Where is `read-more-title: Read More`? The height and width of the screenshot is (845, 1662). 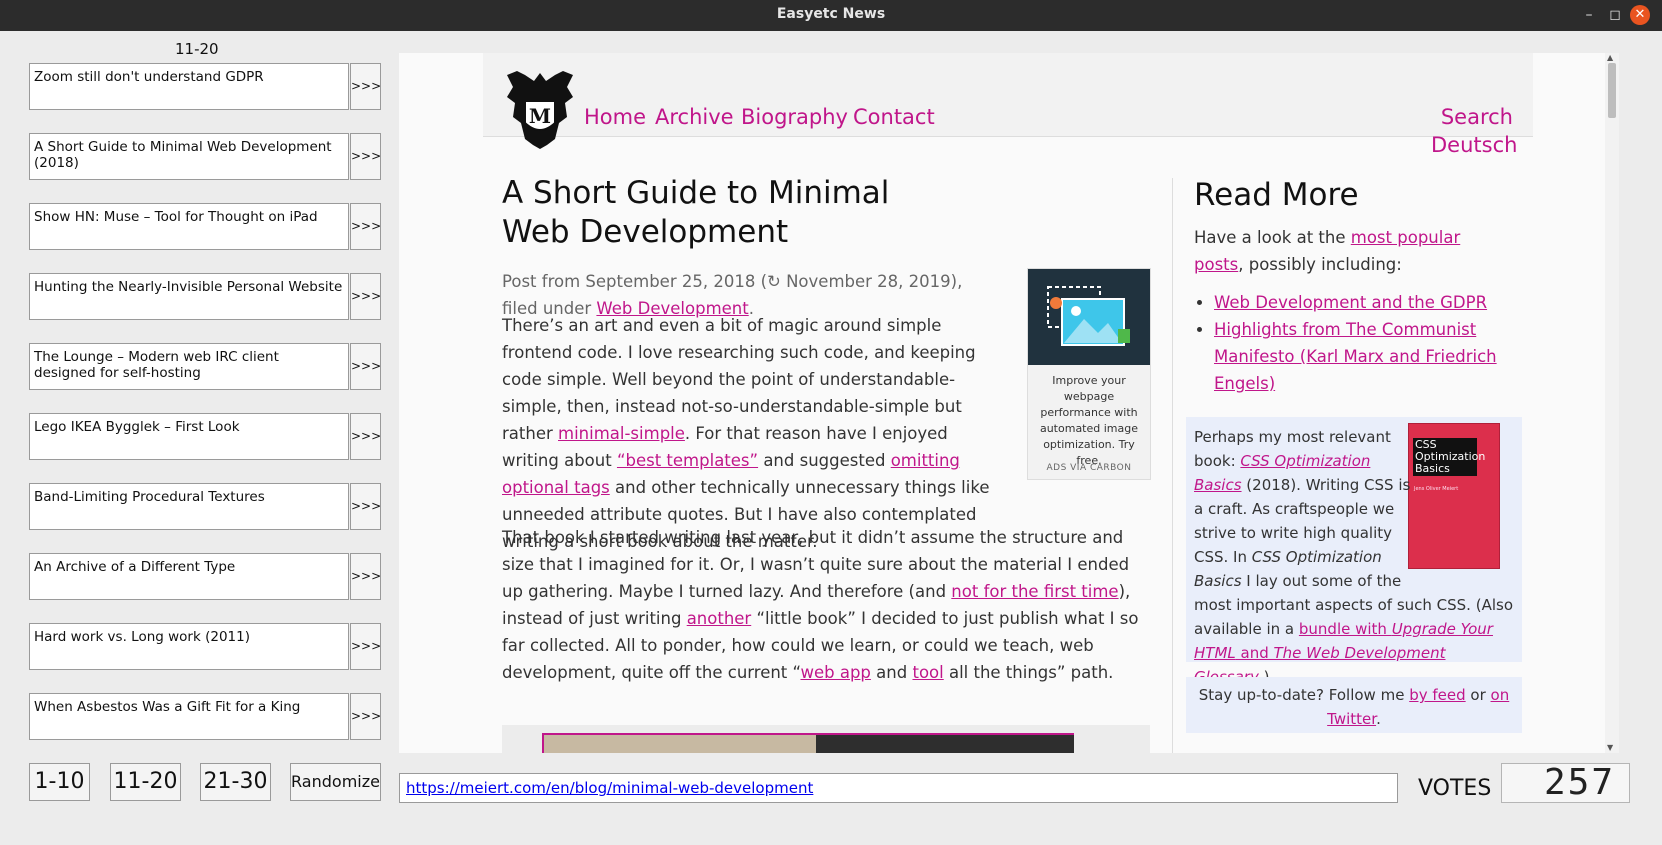
read-more-title: Read More is located at coordinates (1276, 195).